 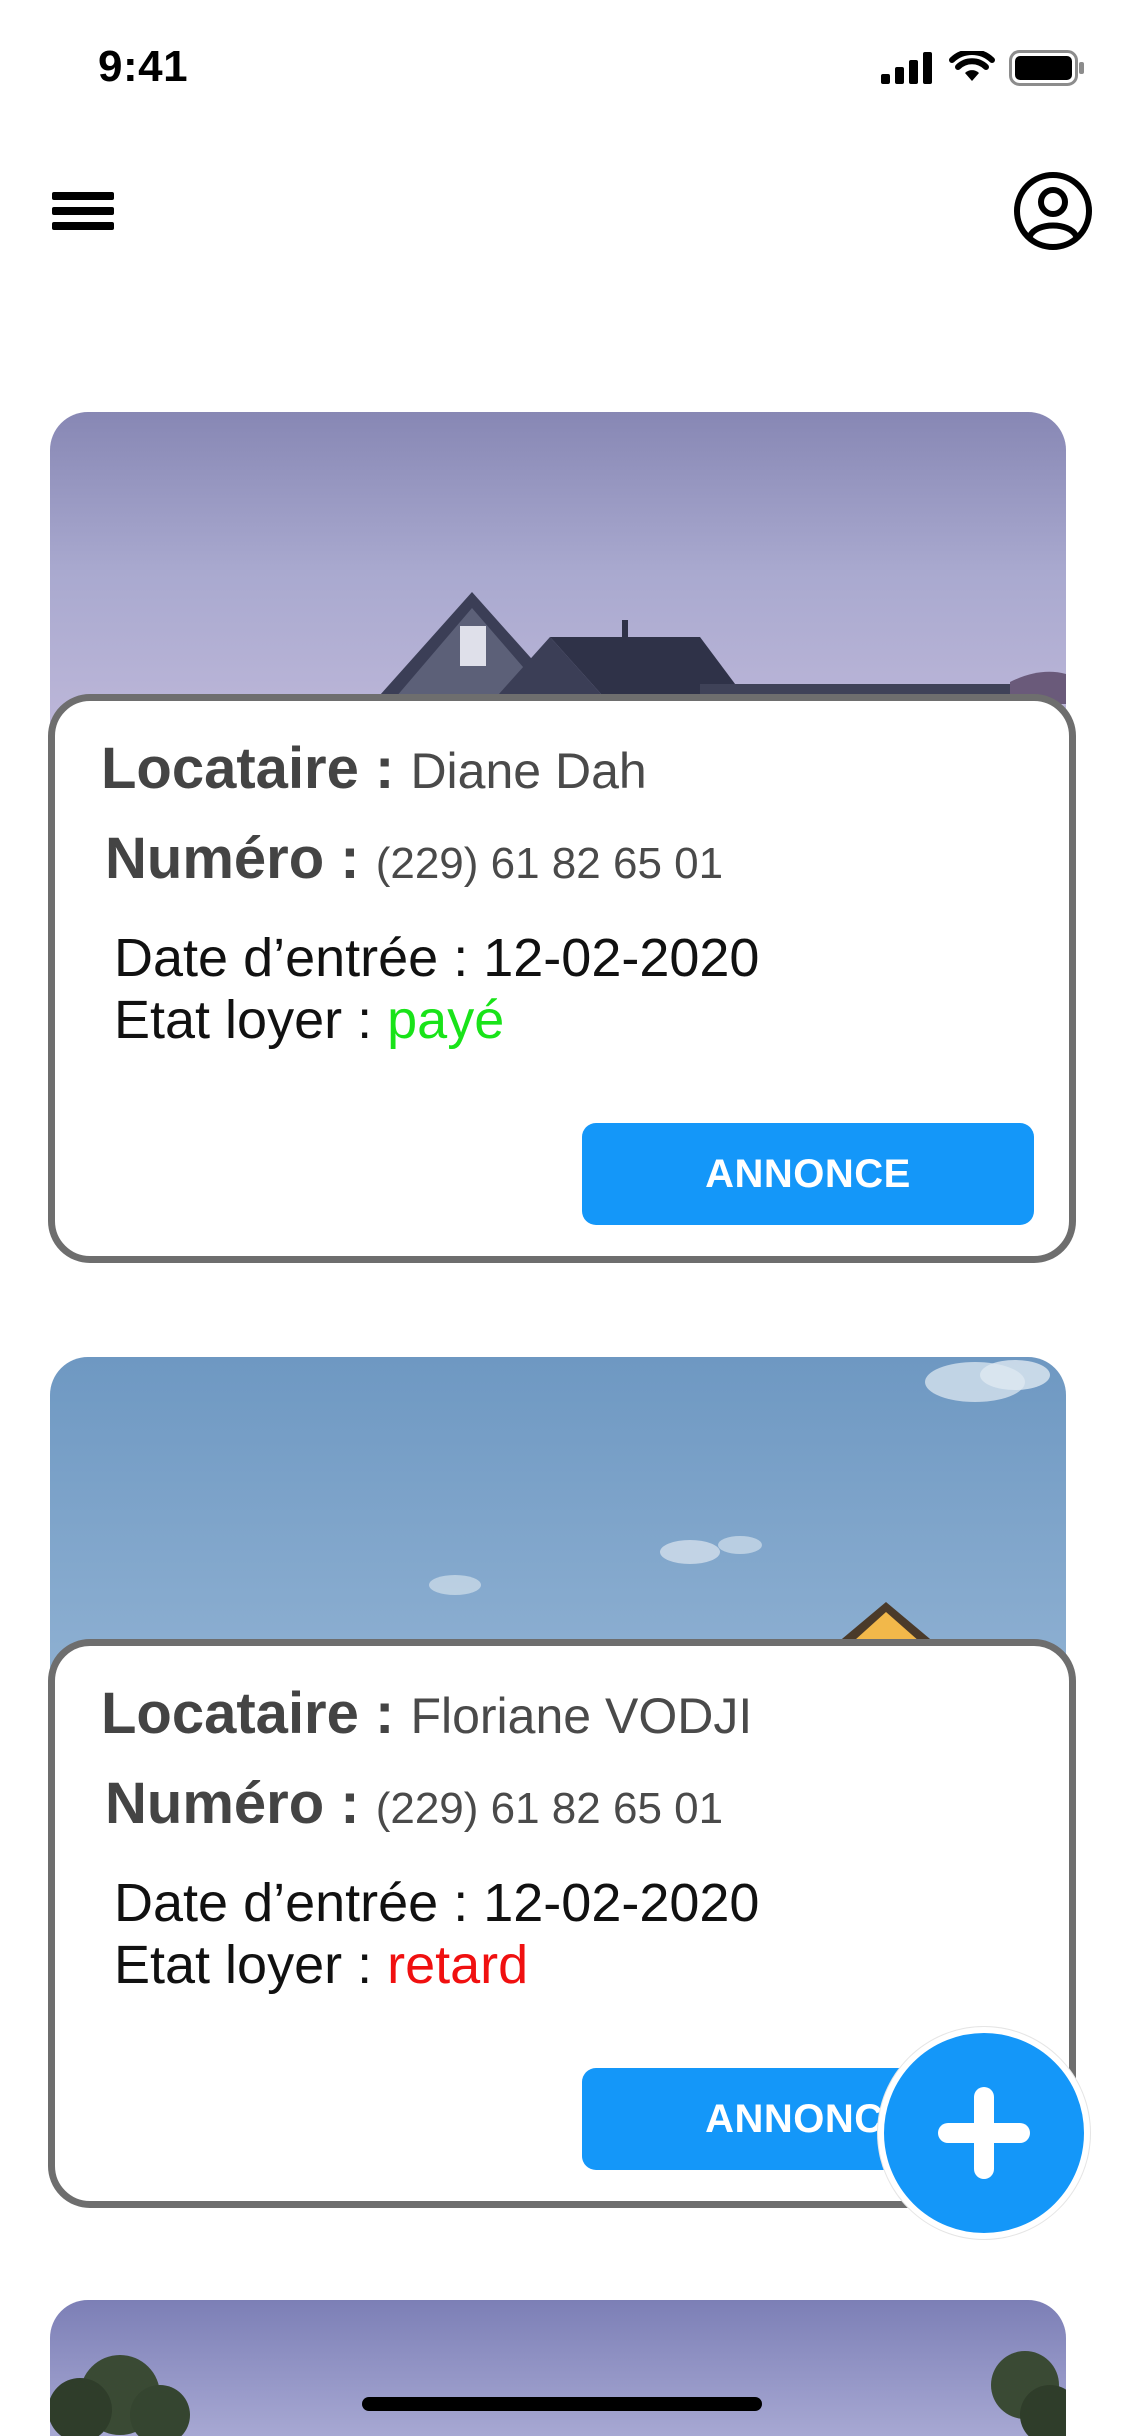 I want to click on annonce-button: ANNONCE, so click(x=808, y=1174).